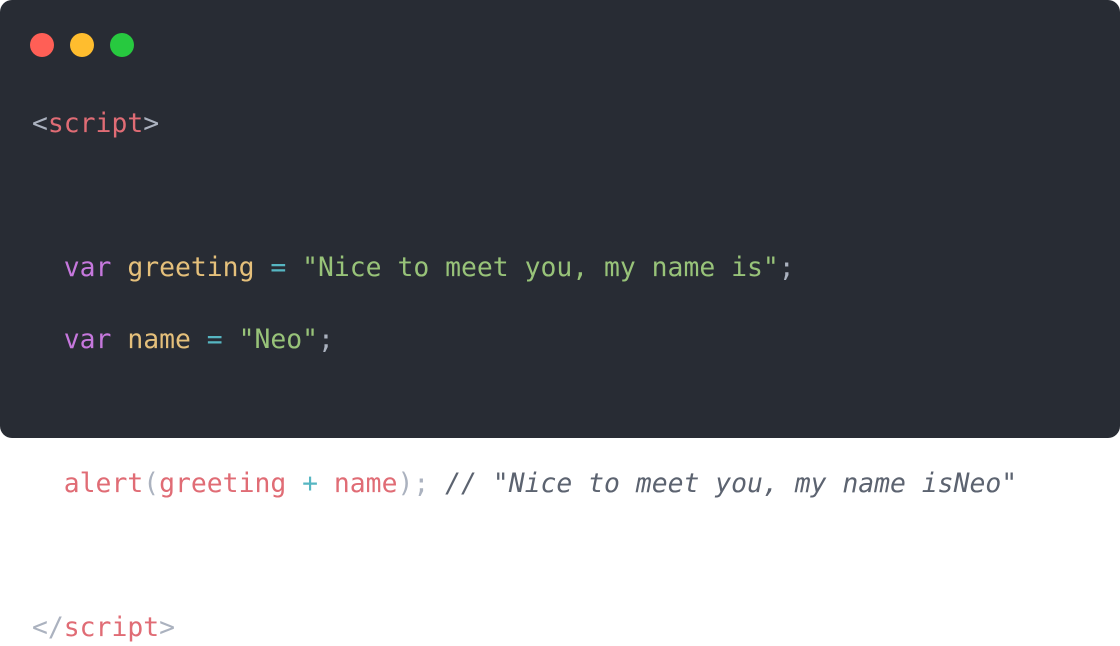 The height and width of the screenshot is (646, 1120). Describe the element at coordinates (191, 267) in the screenshot. I see `variable-name: greeting` at that location.